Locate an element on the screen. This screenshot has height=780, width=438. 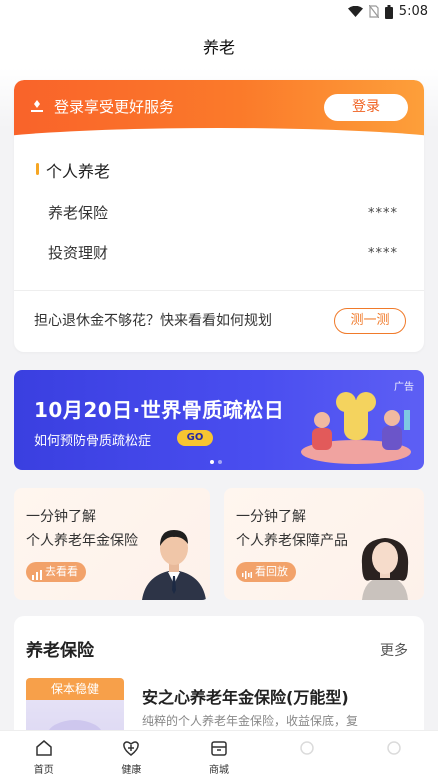
nav-shop: 商城 is located at coordinates (219, 755).